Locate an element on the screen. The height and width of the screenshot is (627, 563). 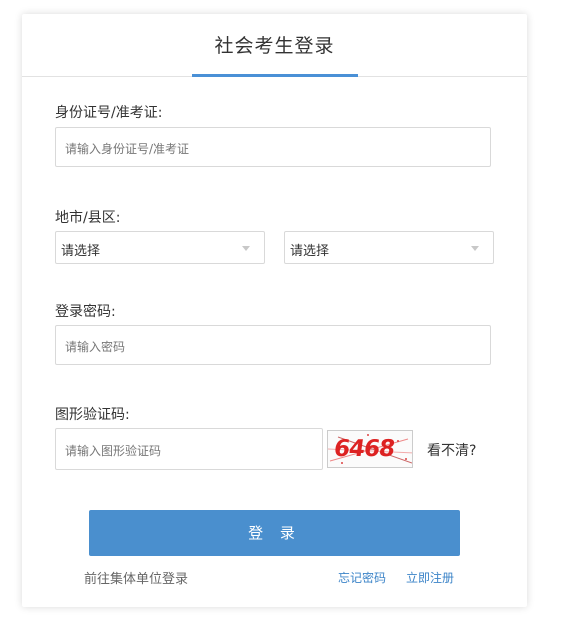
city-select-value: 请选择 is located at coordinates (81, 251).